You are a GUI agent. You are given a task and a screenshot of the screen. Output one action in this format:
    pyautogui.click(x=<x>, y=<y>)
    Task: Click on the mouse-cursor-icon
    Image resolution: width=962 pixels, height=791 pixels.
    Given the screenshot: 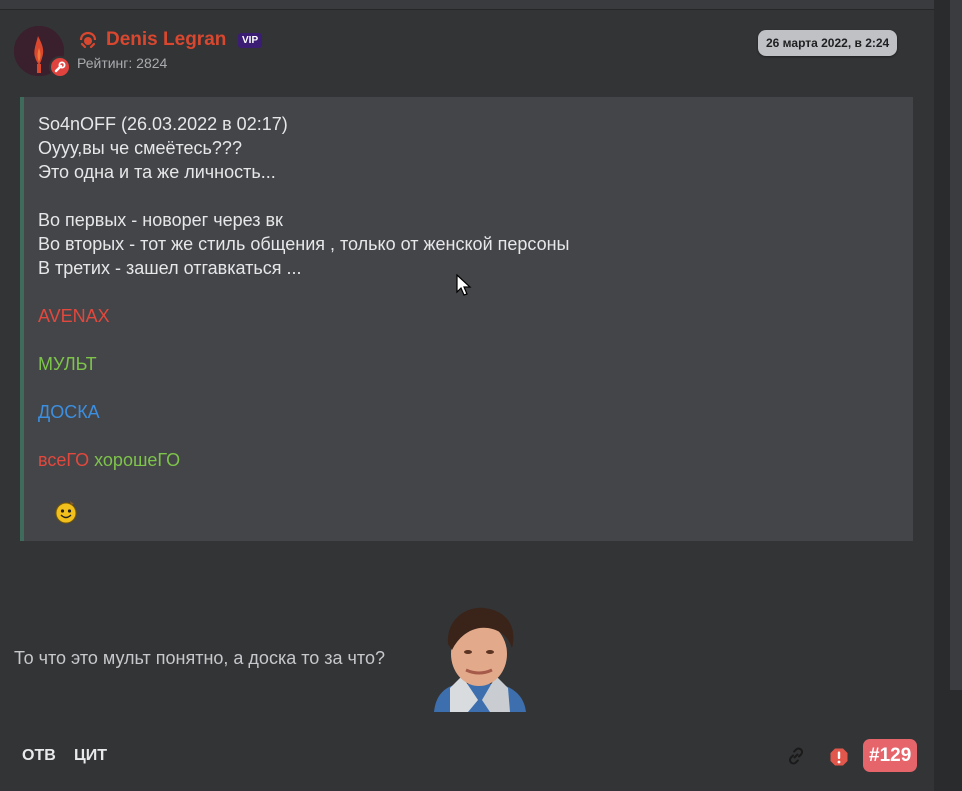 What is the action you would take?
    pyautogui.click(x=464, y=285)
    